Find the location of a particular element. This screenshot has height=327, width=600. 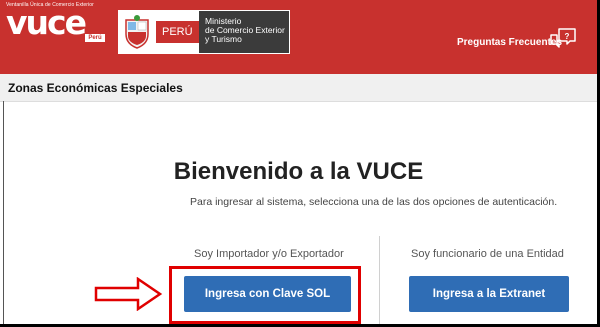

gov-country-label: PERÚ is located at coordinates (177, 32).